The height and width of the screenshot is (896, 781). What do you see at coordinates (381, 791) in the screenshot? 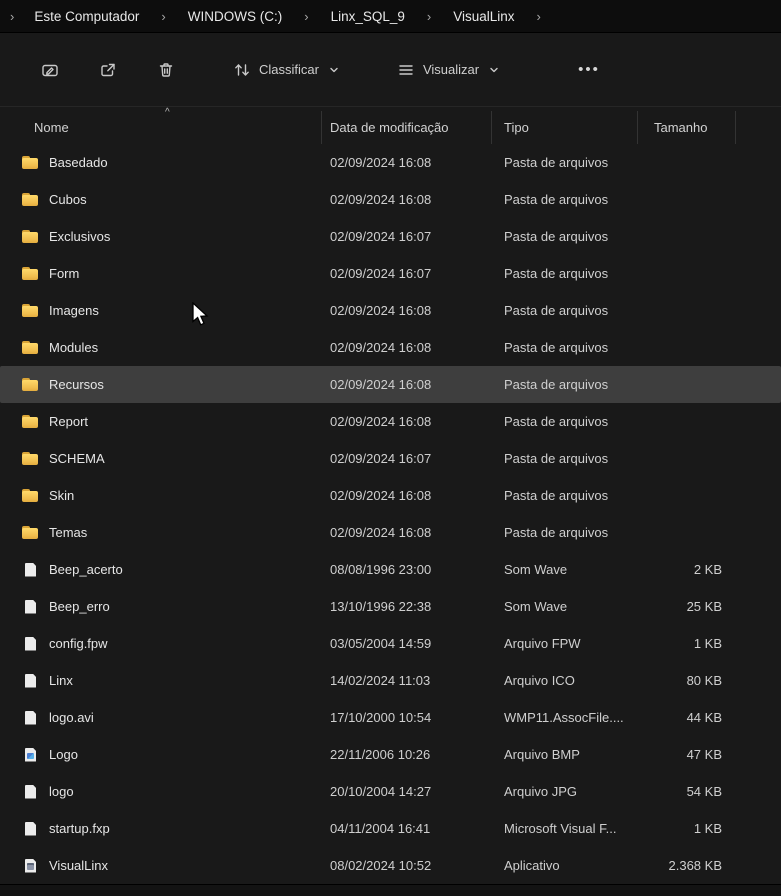
I see `file-date-cell: 20/10/2004 14:27` at bounding box center [381, 791].